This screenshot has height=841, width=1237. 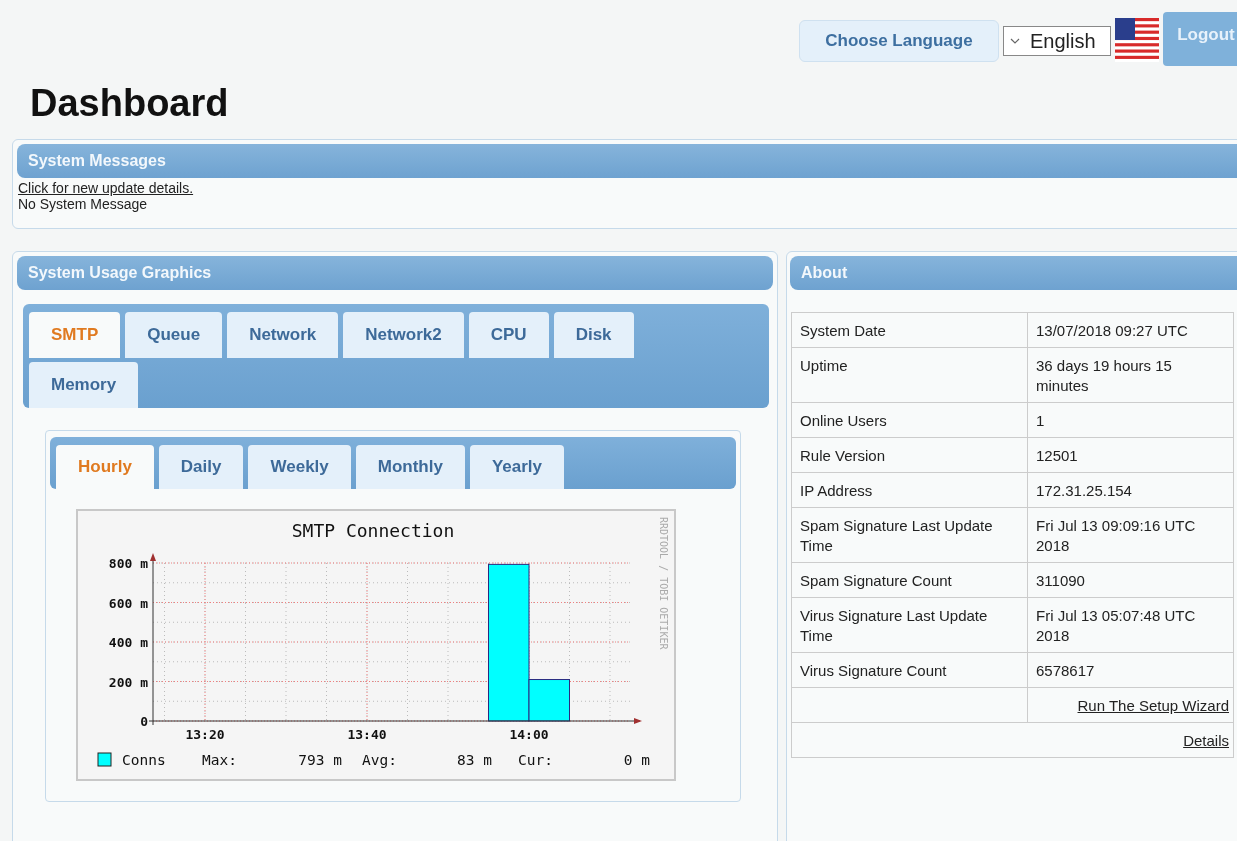 I want to click on table-cell: 36 days 19 hours 15 minutes, so click(x=1130, y=375).